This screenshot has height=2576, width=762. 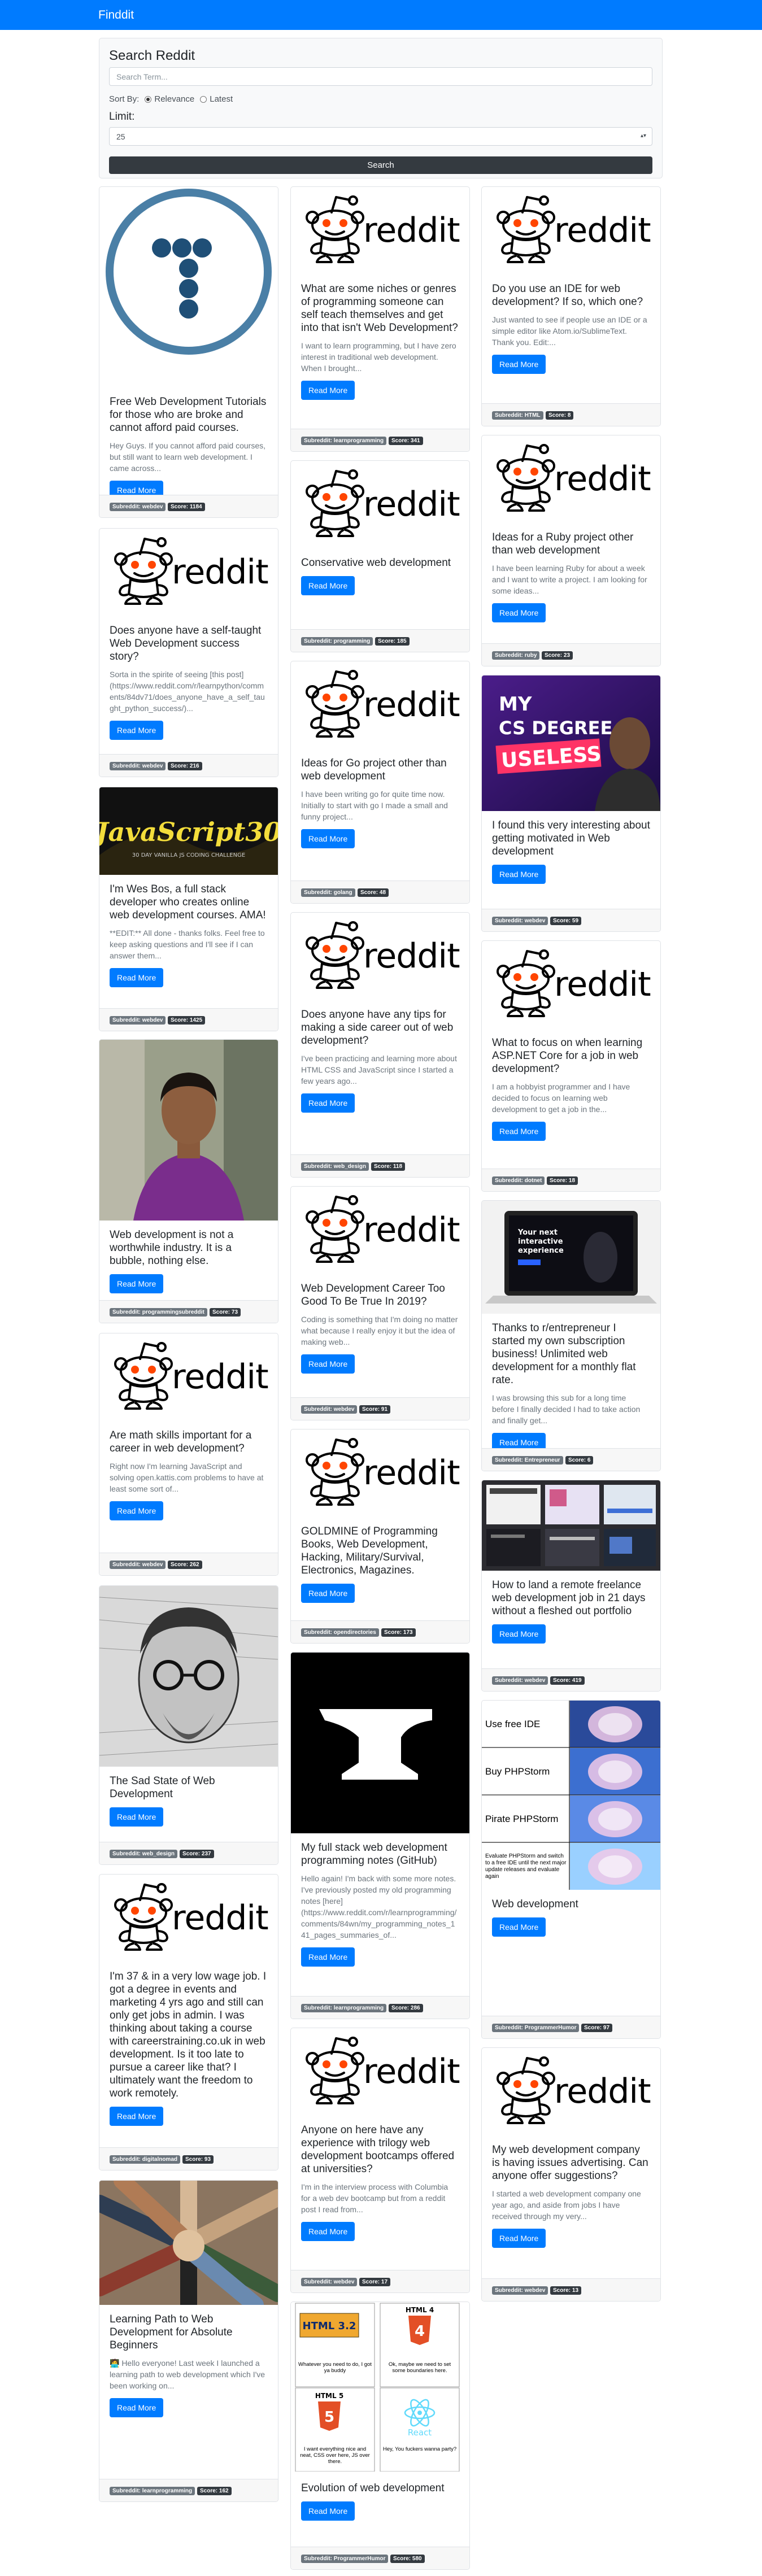 I want to click on top-navbar: Finddit, so click(x=381, y=15).